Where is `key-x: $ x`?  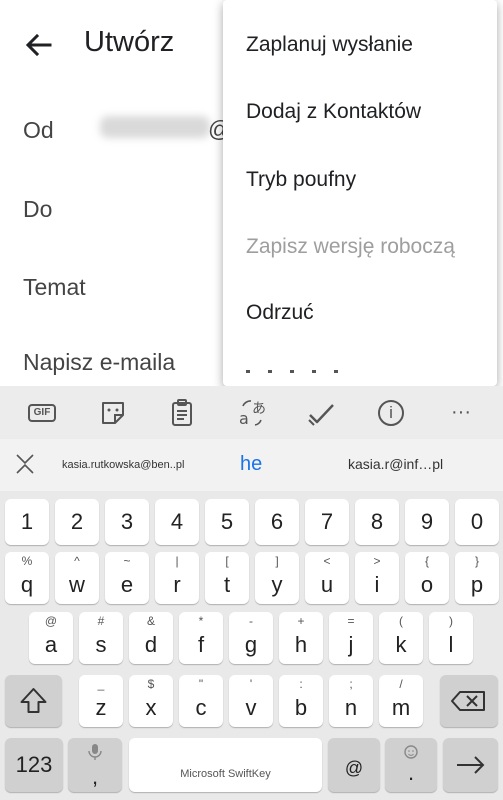
key-x: $ x is located at coordinates (151, 701).